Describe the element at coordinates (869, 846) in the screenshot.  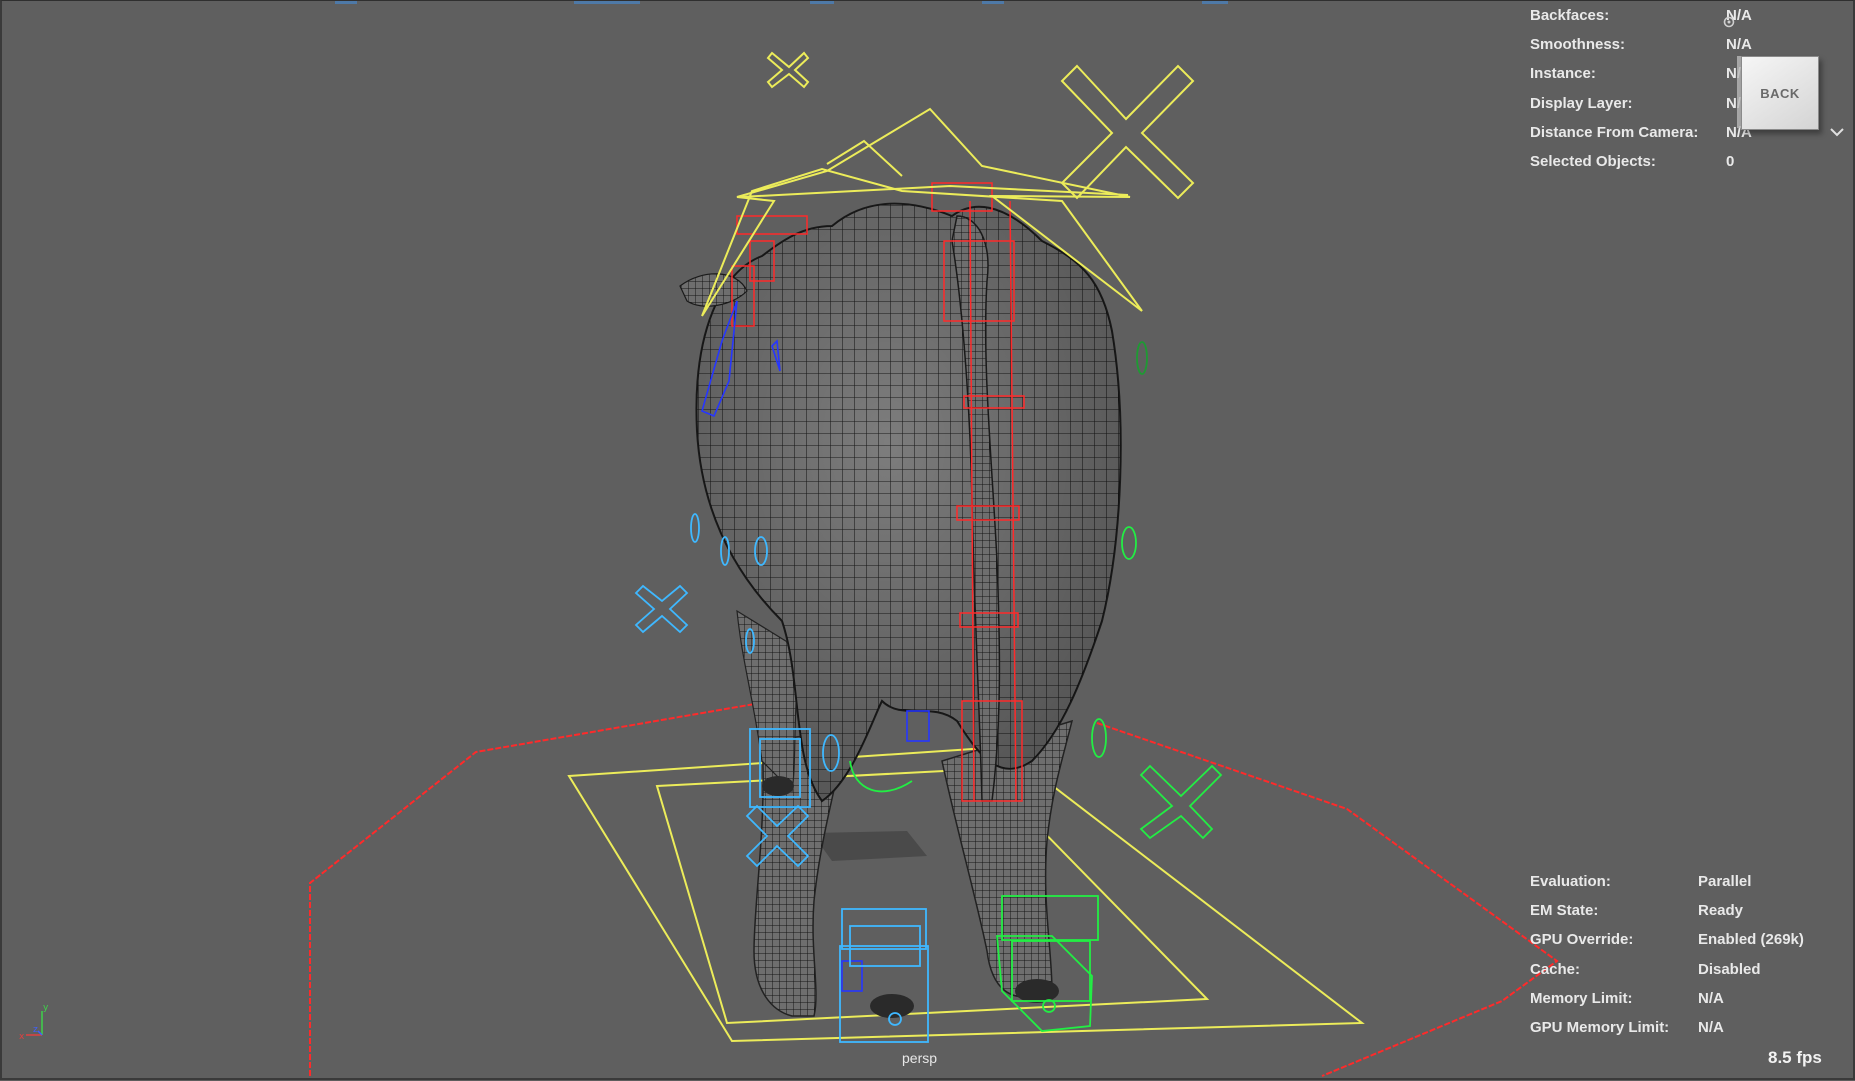
I see `ground-shadow` at that location.